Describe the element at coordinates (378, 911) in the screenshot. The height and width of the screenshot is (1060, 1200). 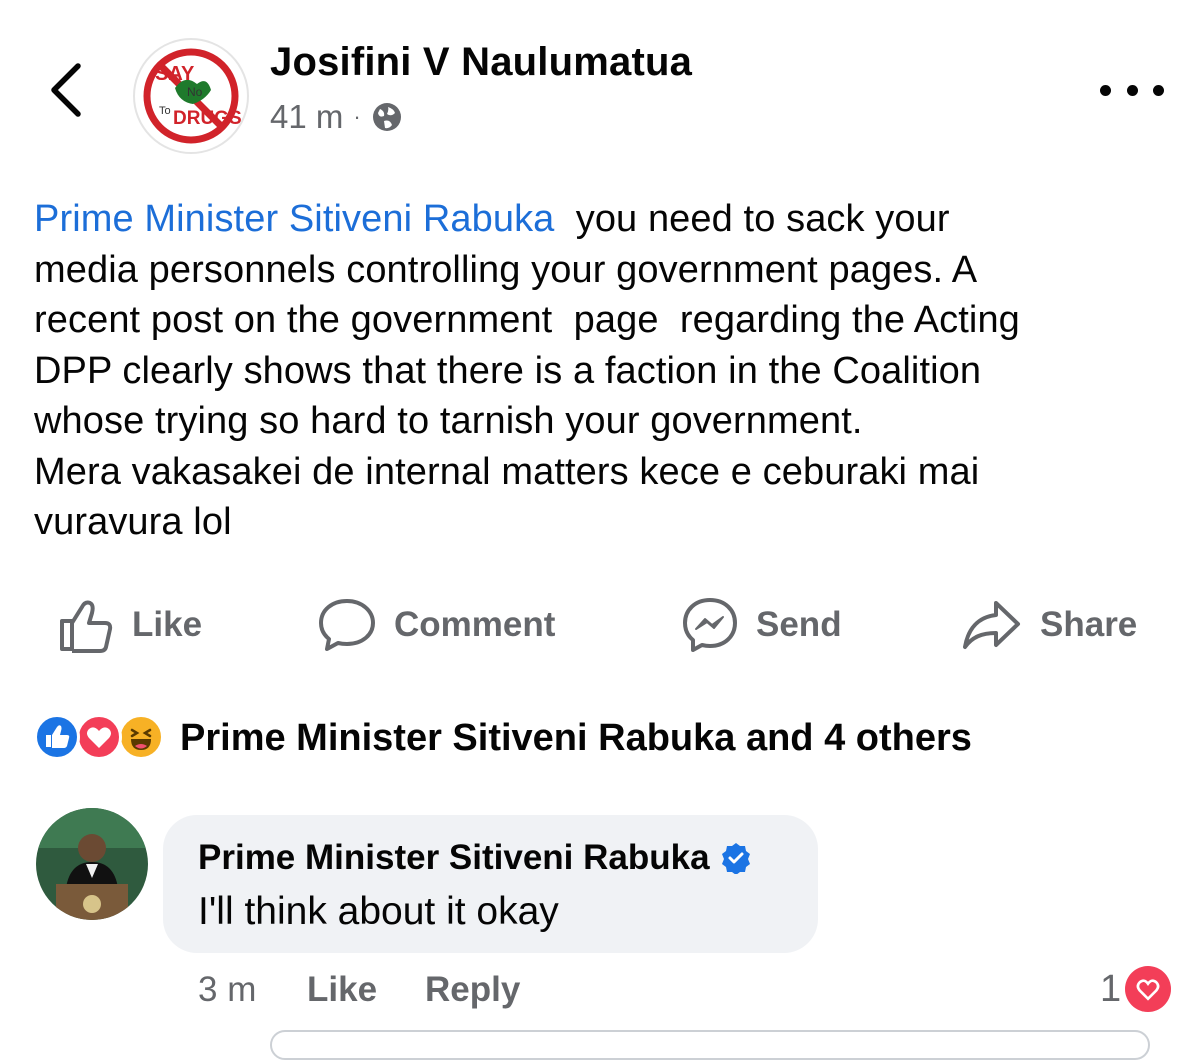
I see `comment-text: I'll think about it okay` at that location.